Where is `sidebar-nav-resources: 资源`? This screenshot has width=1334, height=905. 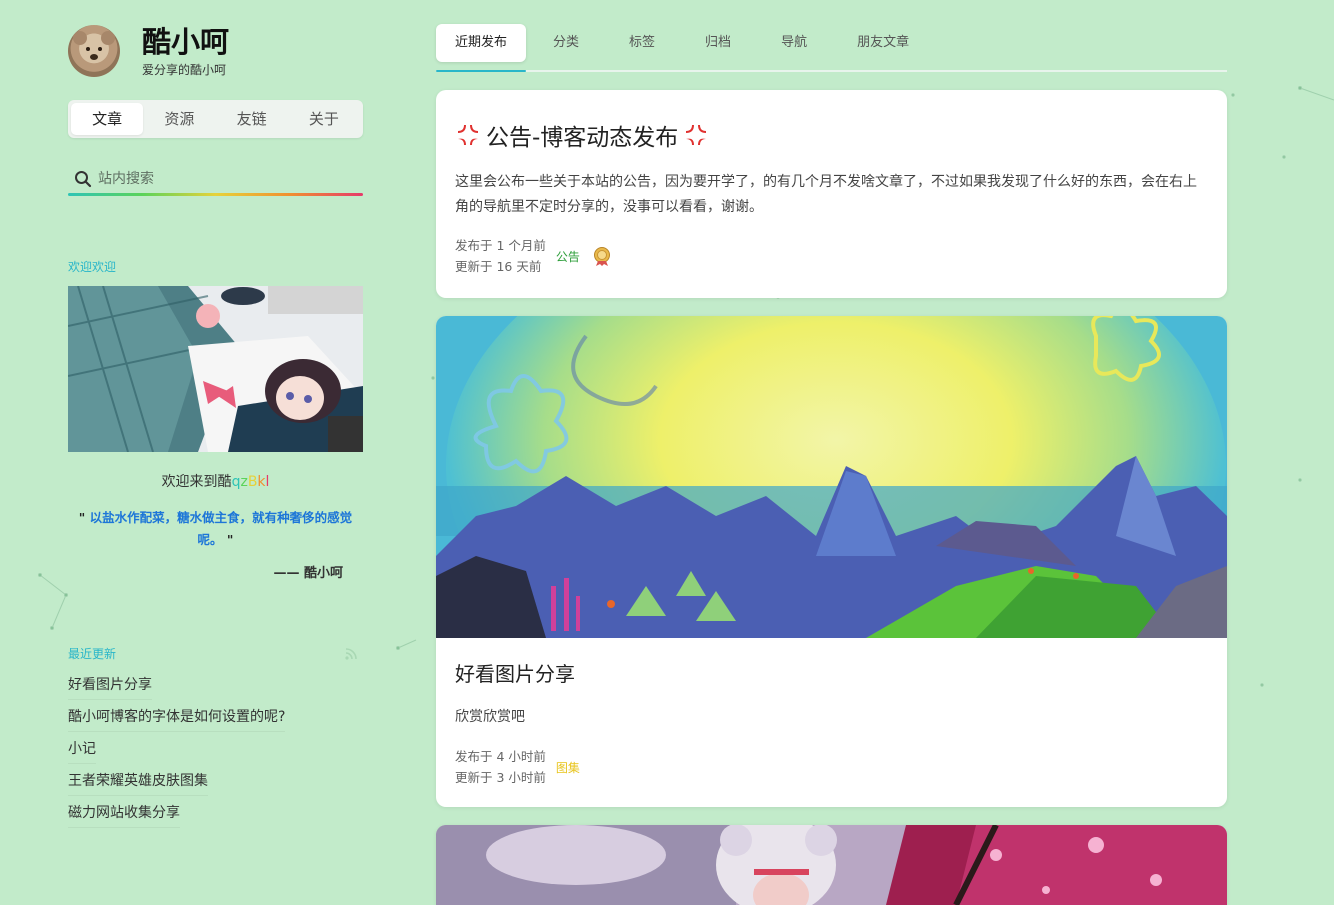 sidebar-nav-resources: 资源 is located at coordinates (179, 119).